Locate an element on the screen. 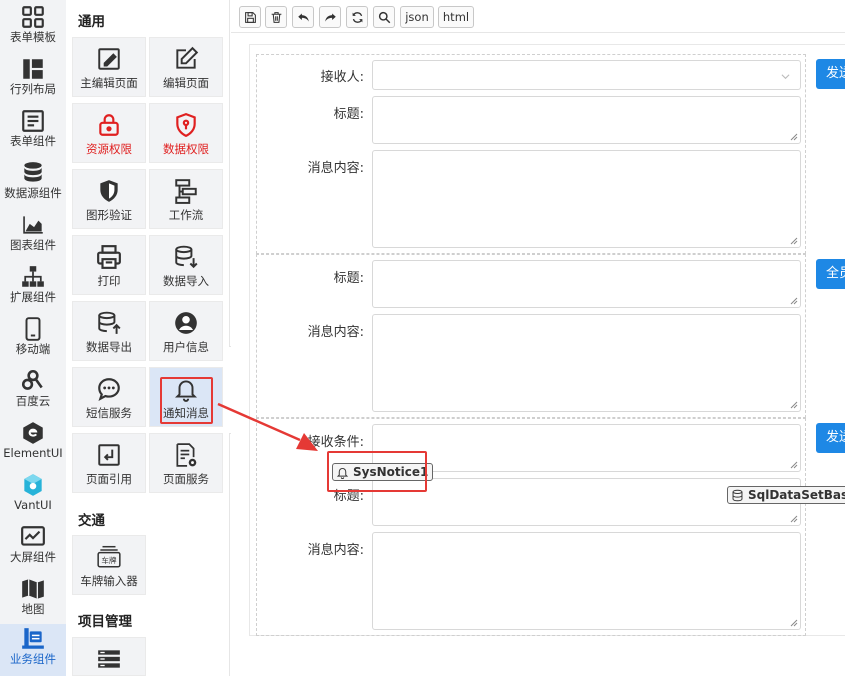  shield-icon is located at coordinates (186, 125).